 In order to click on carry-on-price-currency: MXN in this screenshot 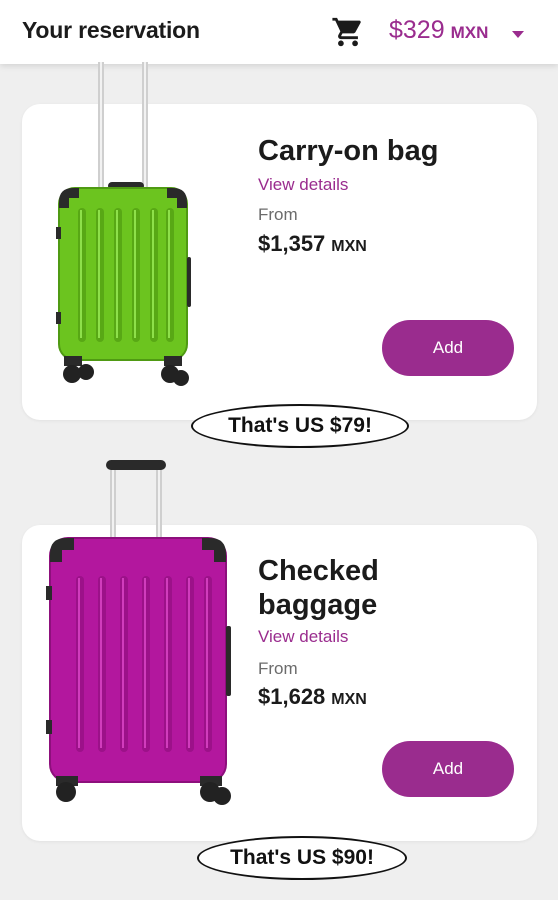, I will do `click(349, 246)`.